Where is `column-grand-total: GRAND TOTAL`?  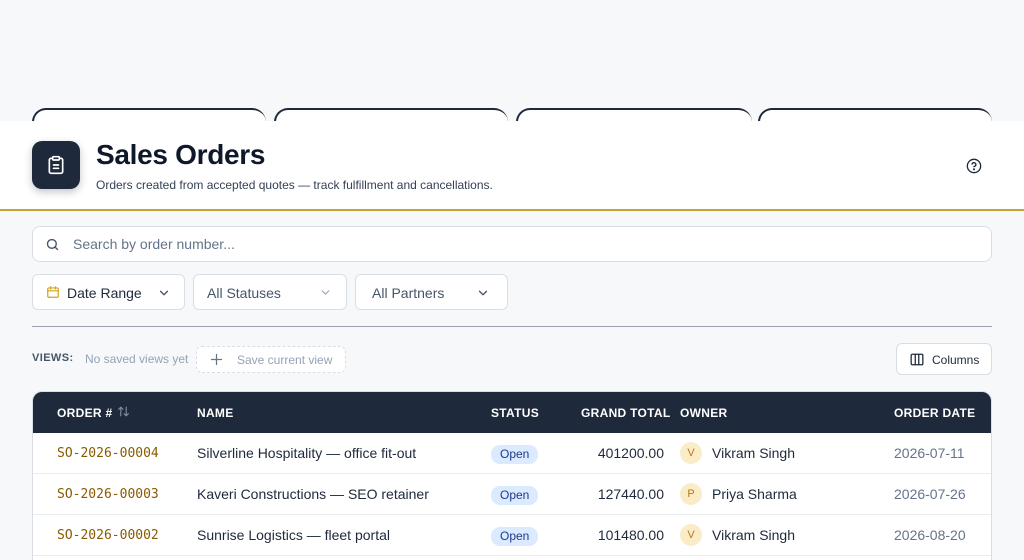
column-grand-total: GRAND TOTAL is located at coordinates (626, 413).